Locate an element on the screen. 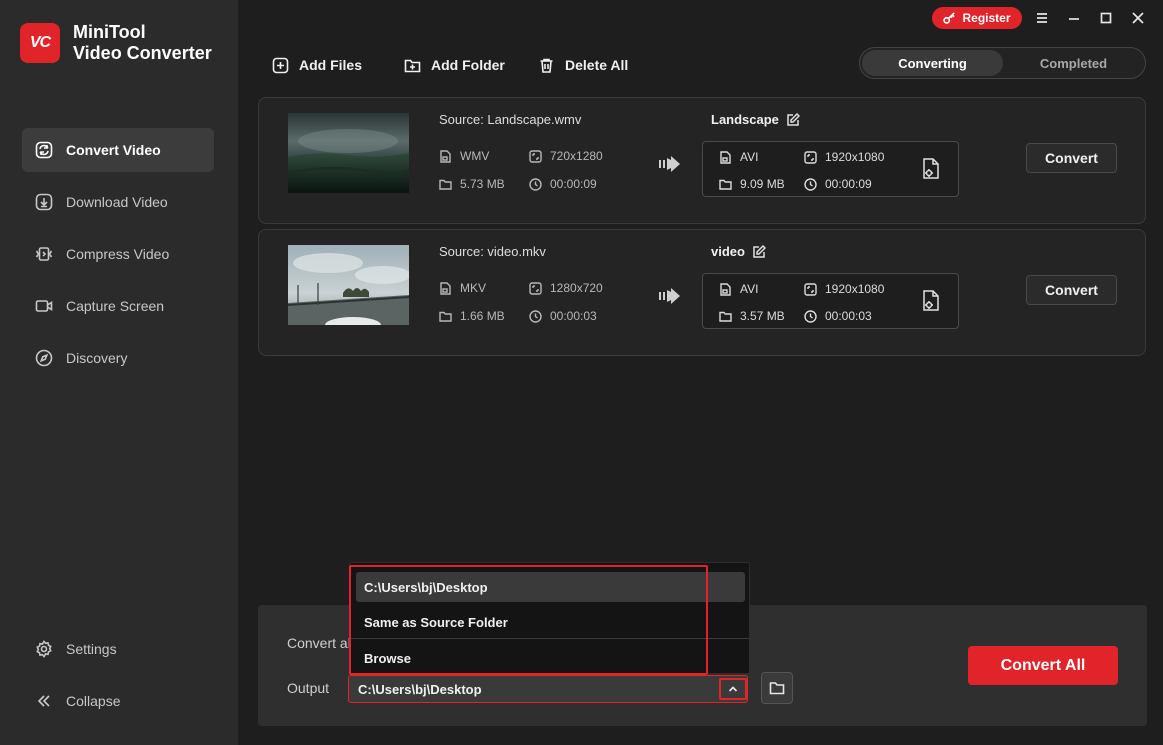 This screenshot has height=745, width=1163. app-name-line2: Video Converter is located at coordinates (142, 53).